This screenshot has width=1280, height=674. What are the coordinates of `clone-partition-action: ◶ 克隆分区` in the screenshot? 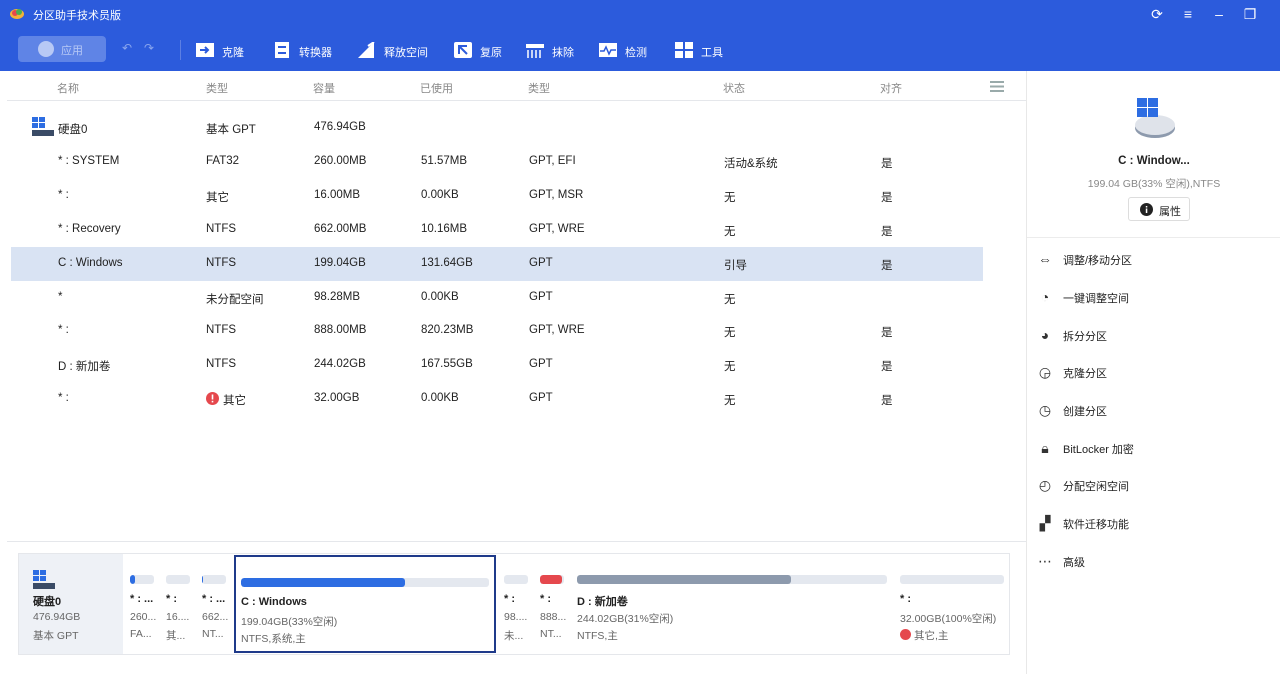 It's located at (1152, 372).